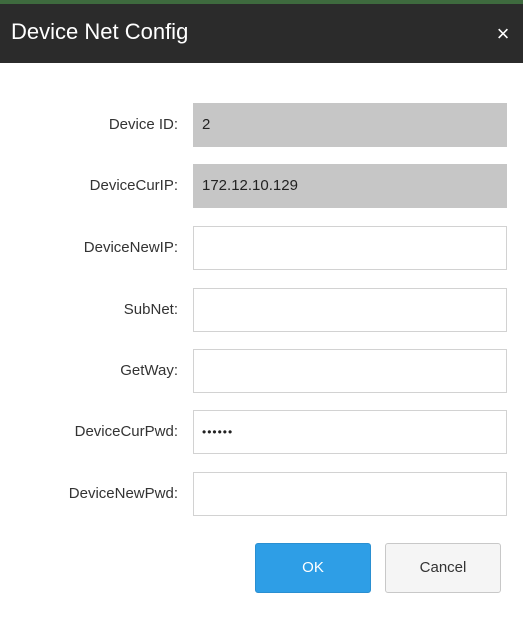 This screenshot has height=621, width=523. I want to click on gateway-input, so click(350, 371).